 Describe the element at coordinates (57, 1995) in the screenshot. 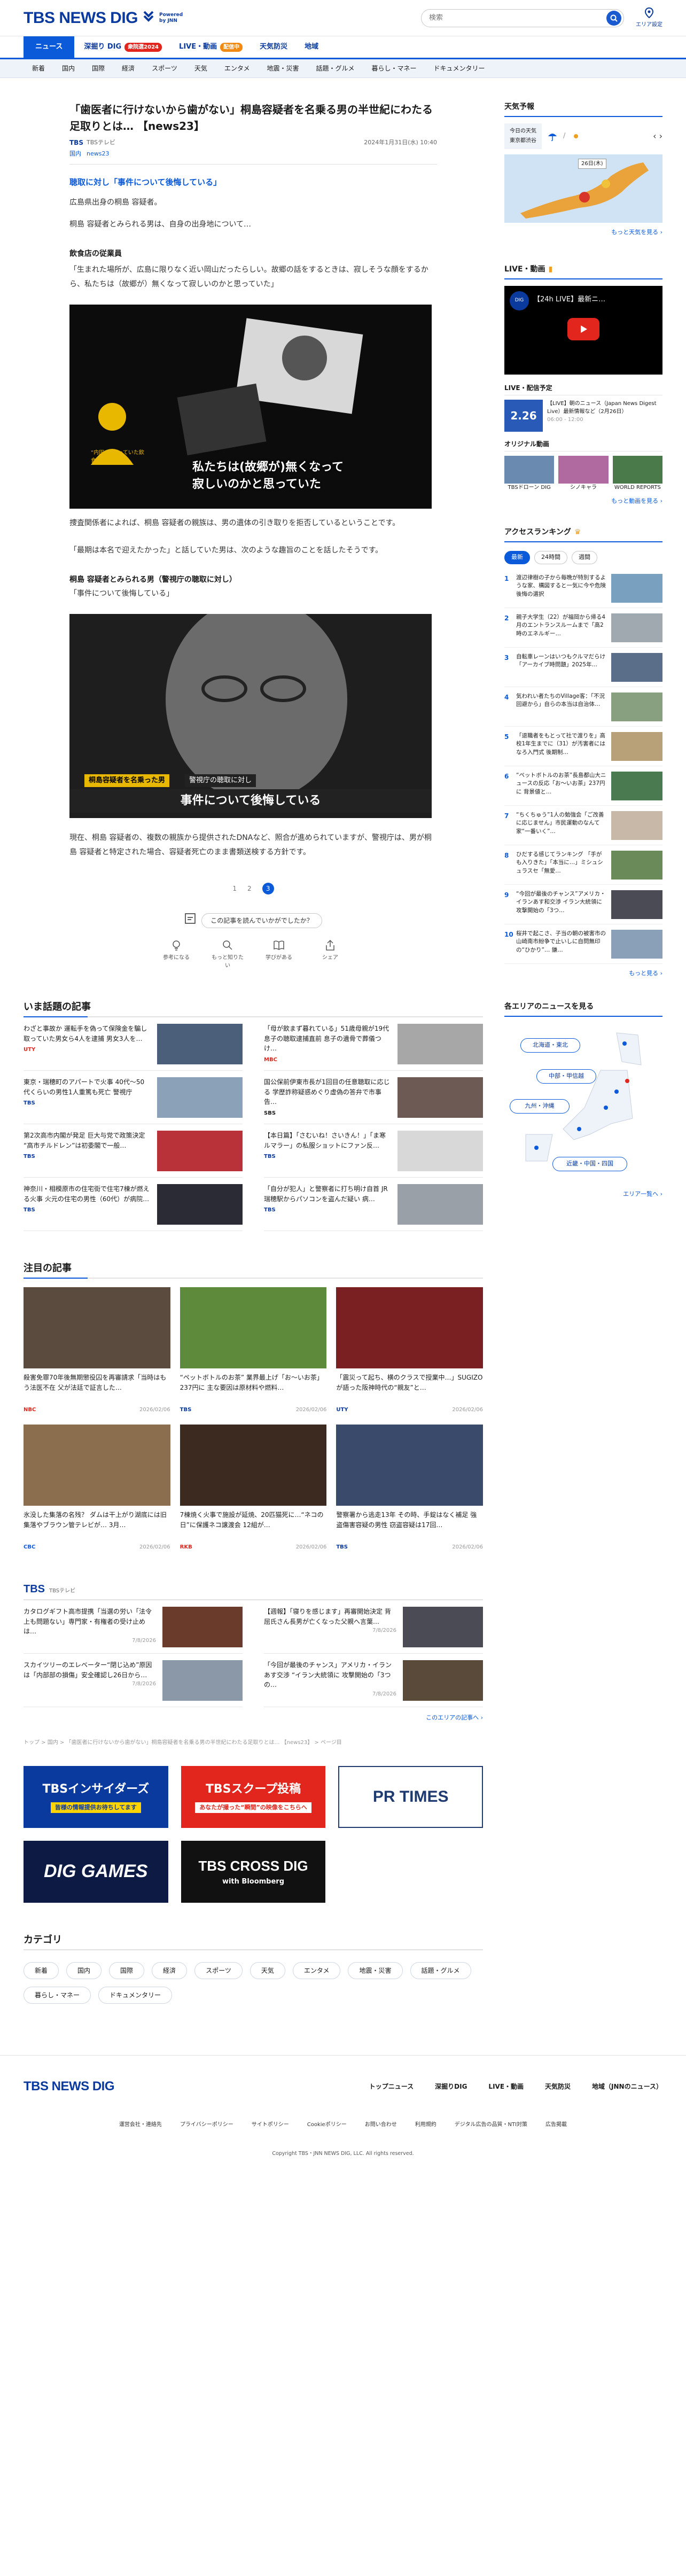

I see `category-chip: 暮らし・マネー` at that location.